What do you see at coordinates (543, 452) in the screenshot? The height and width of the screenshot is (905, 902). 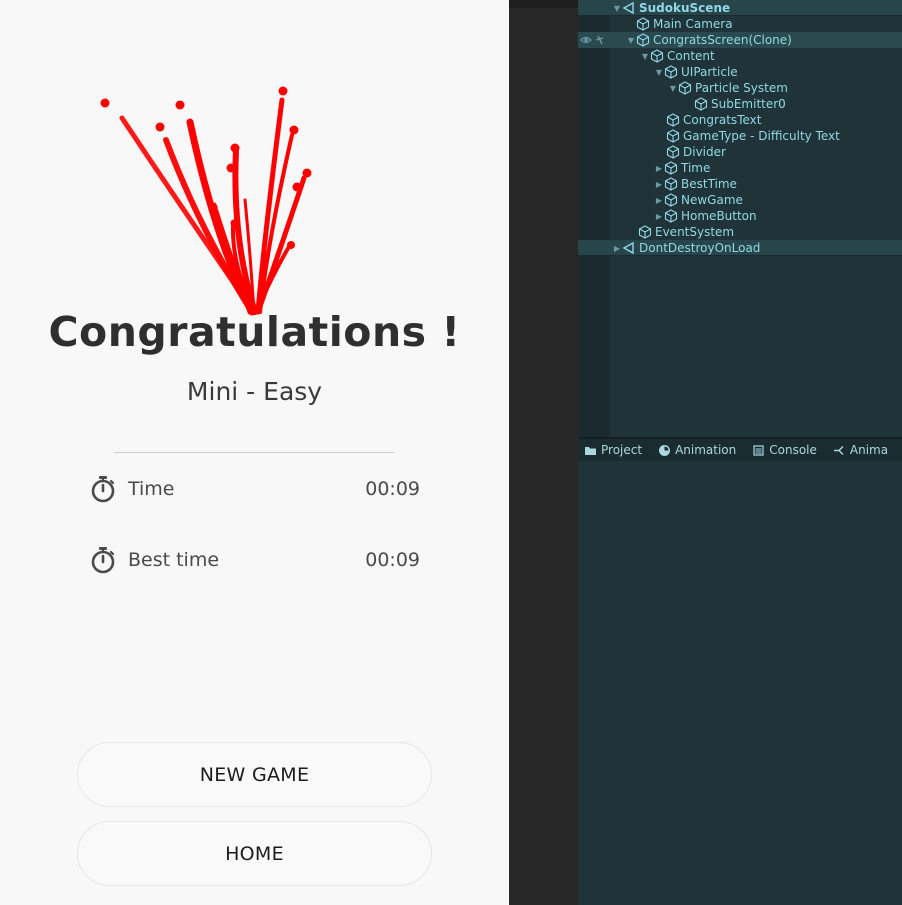 I see `editor-gutter` at bounding box center [543, 452].